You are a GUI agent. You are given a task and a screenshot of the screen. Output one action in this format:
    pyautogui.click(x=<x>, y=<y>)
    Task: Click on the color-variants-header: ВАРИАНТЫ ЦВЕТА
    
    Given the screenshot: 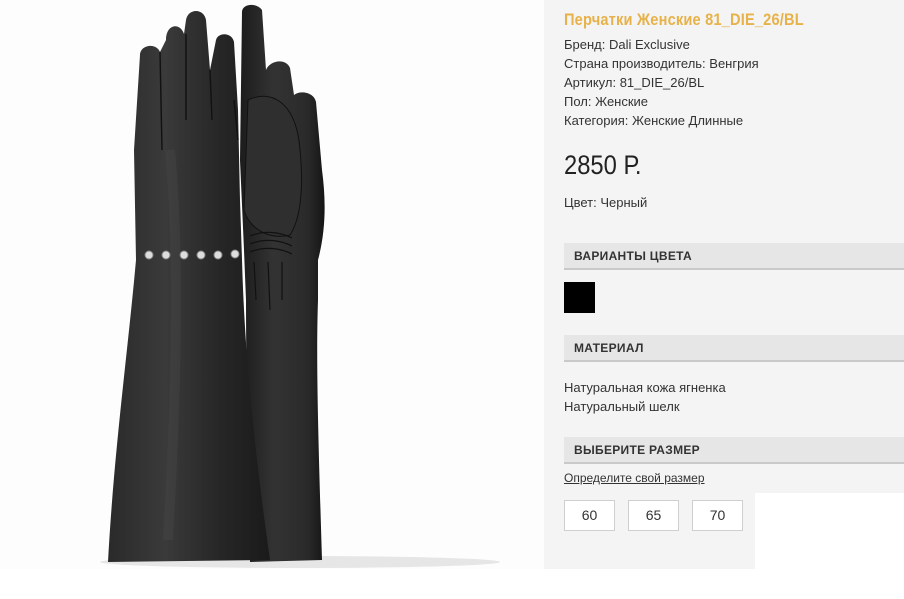 What is the action you would take?
    pyautogui.click(x=734, y=256)
    